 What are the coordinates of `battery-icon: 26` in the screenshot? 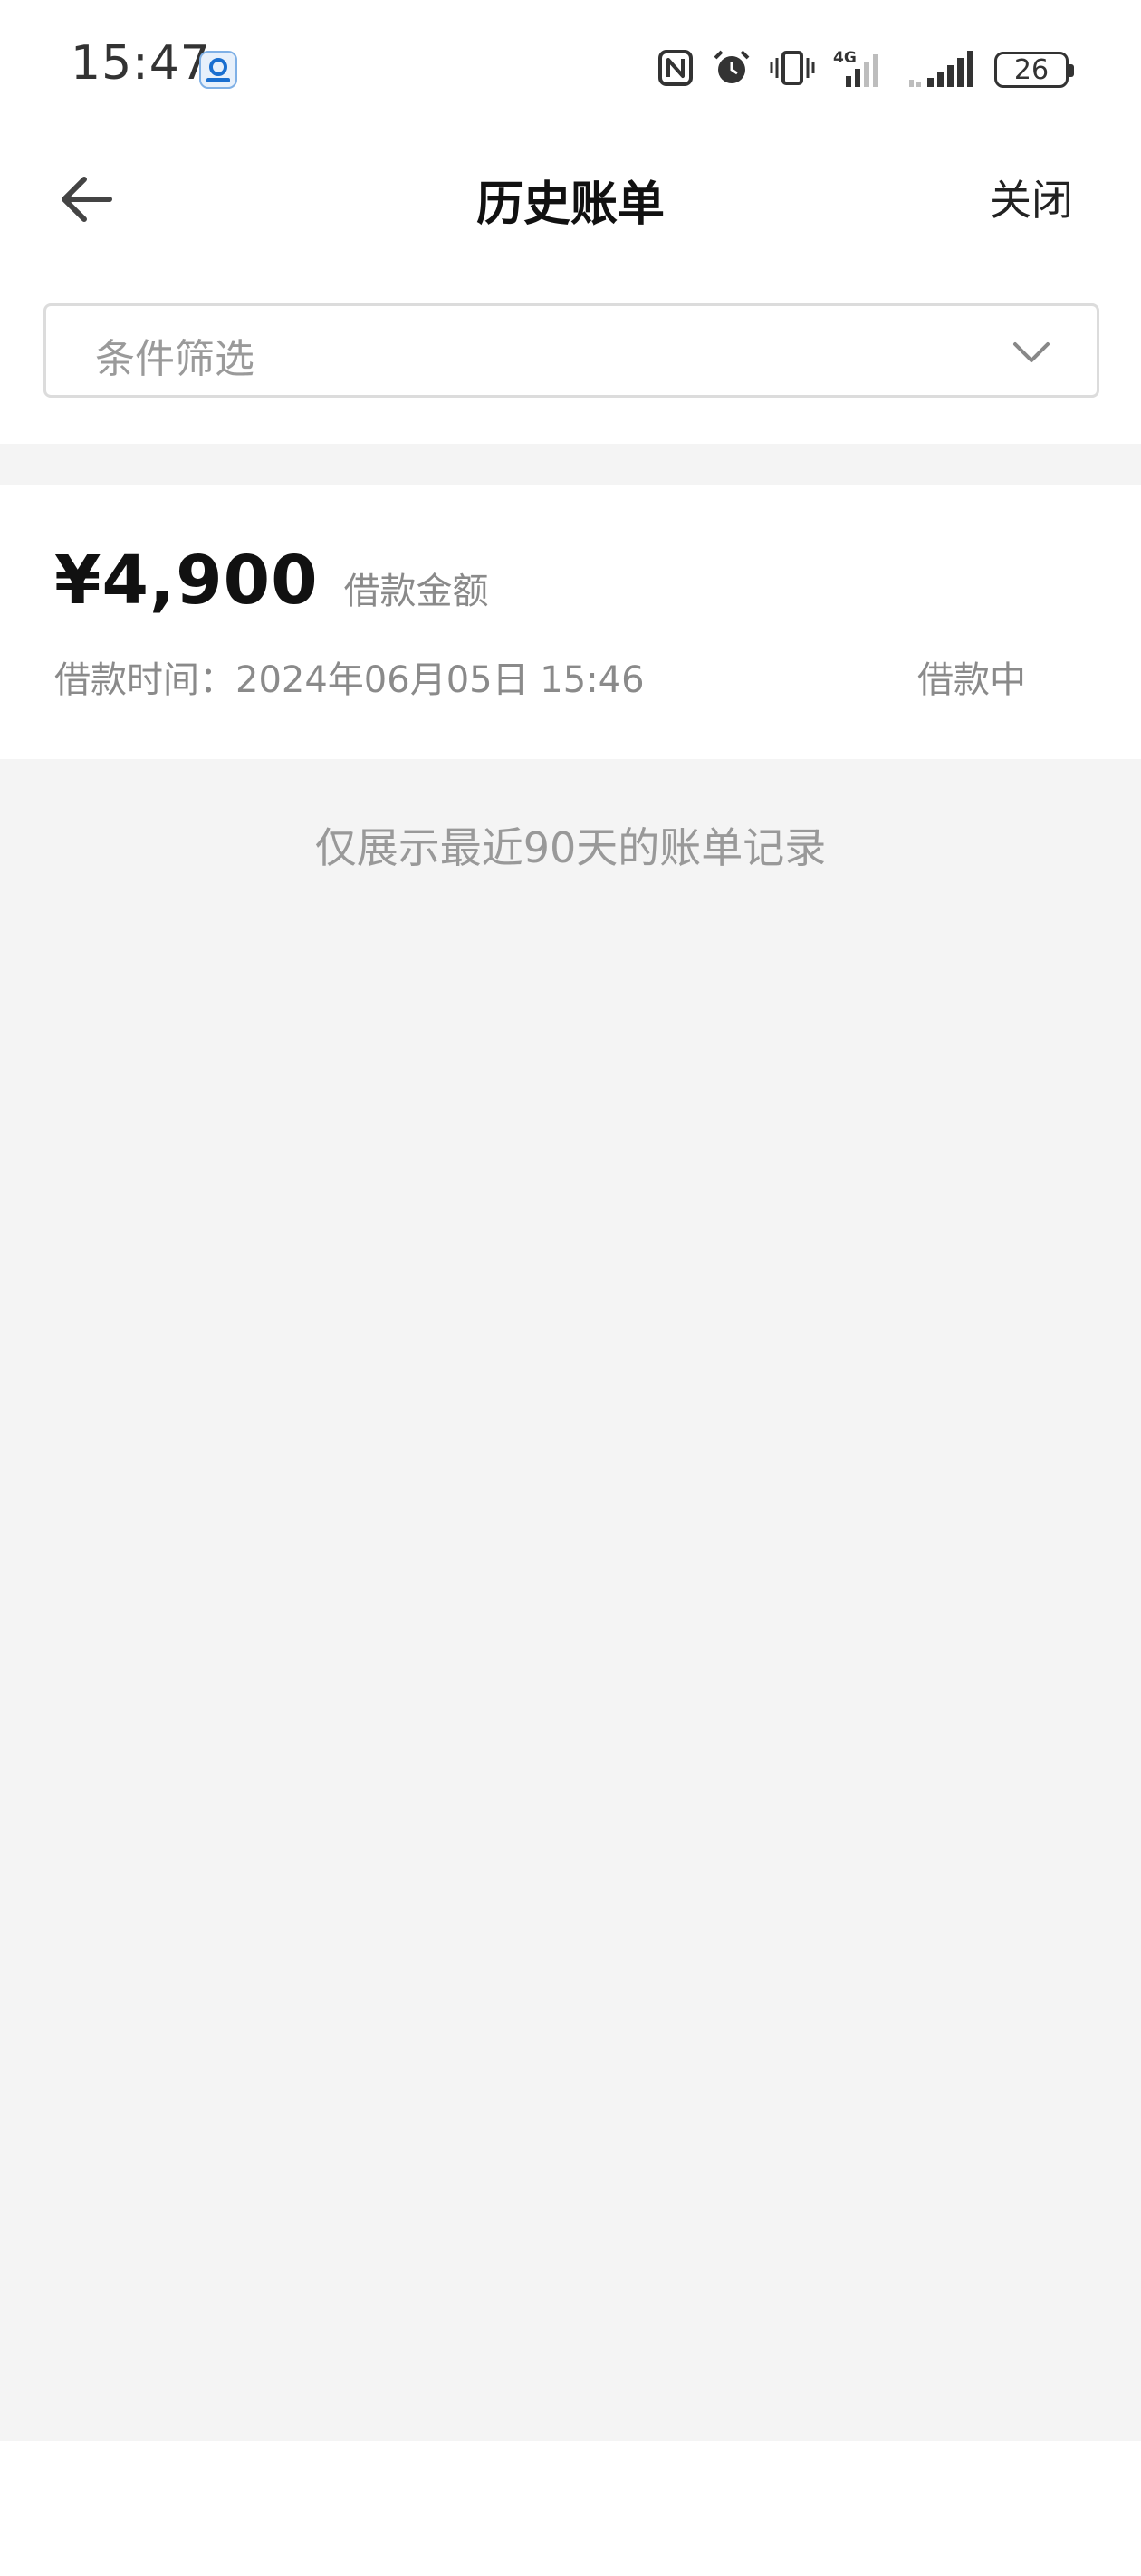 It's located at (1034, 70).